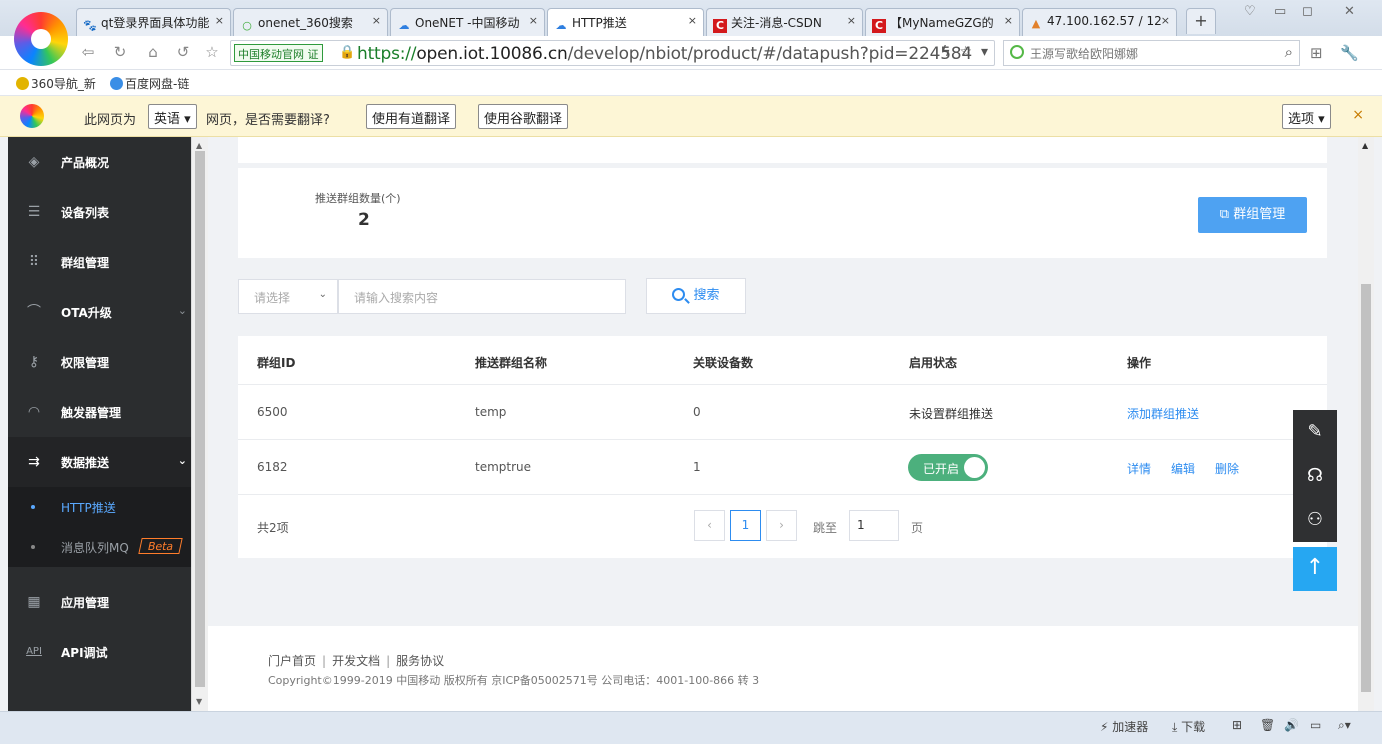 The image size is (1382, 744). What do you see at coordinates (1307, 11) in the screenshot?
I see `maximize-icon: ◻` at bounding box center [1307, 11].